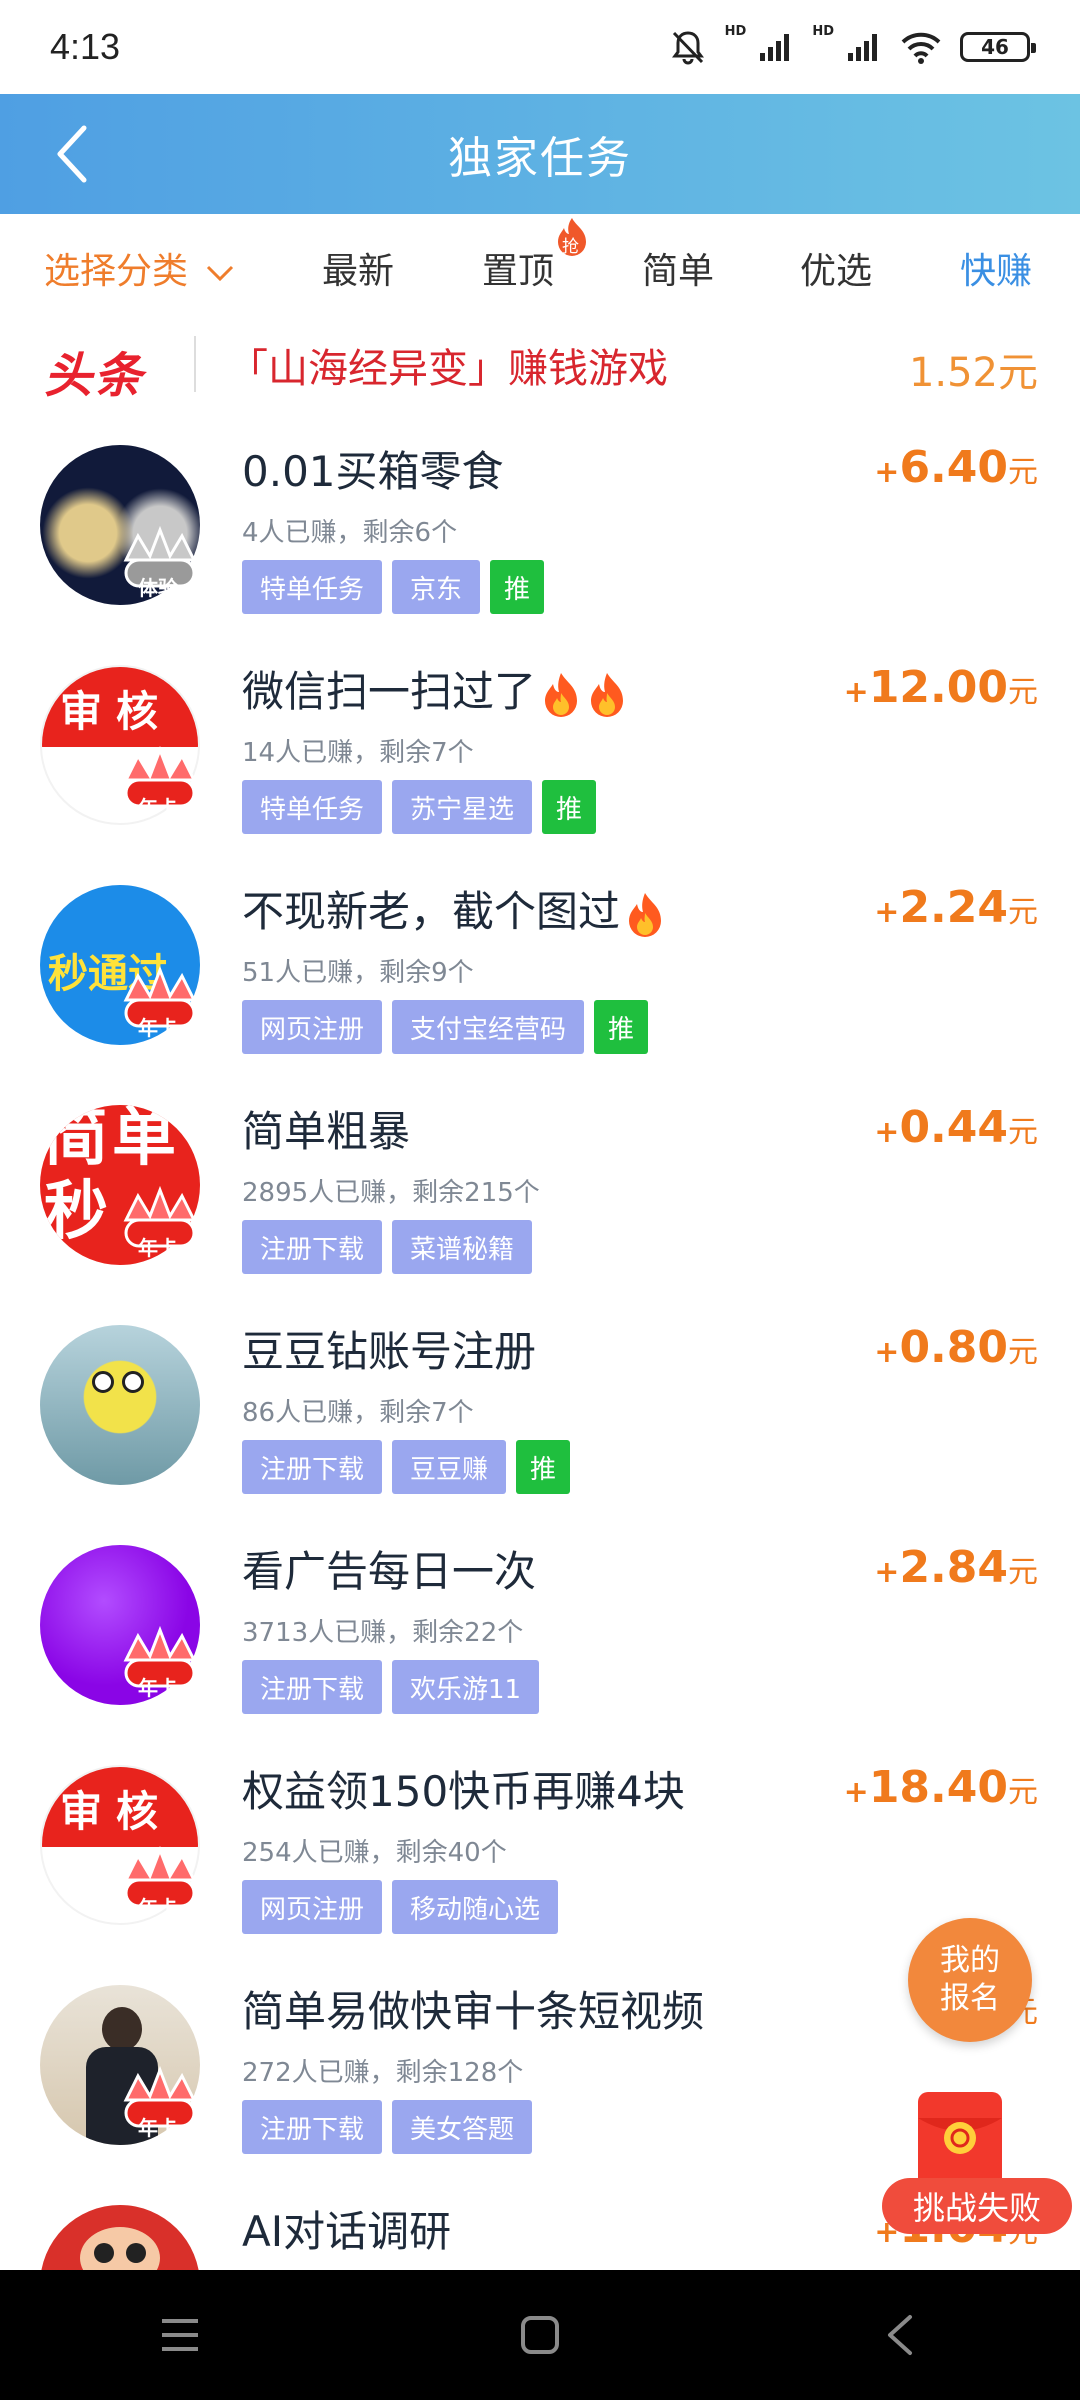 The height and width of the screenshot is (2400, 1080). I want to click on task-tag: 菜谱秘籍, so click(462, 1247).